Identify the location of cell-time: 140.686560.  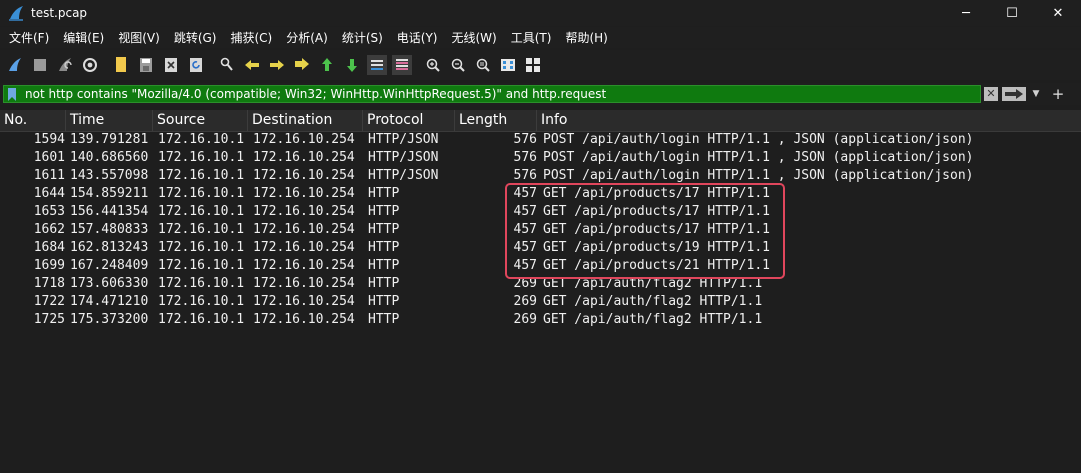
(109, 157).